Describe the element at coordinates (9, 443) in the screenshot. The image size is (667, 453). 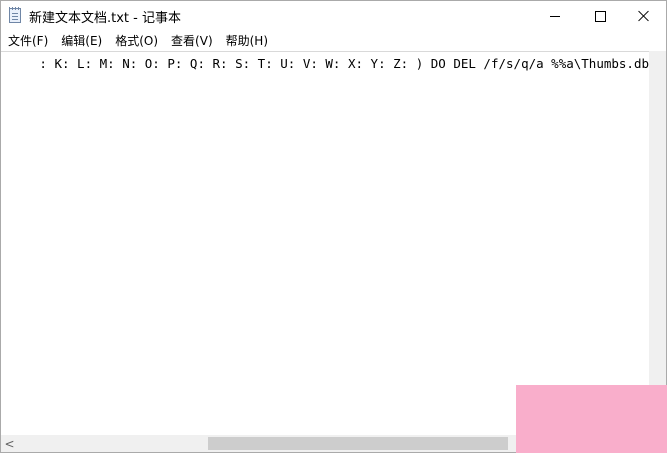
I see `scroll-left-arrow-icon: <` at that location.